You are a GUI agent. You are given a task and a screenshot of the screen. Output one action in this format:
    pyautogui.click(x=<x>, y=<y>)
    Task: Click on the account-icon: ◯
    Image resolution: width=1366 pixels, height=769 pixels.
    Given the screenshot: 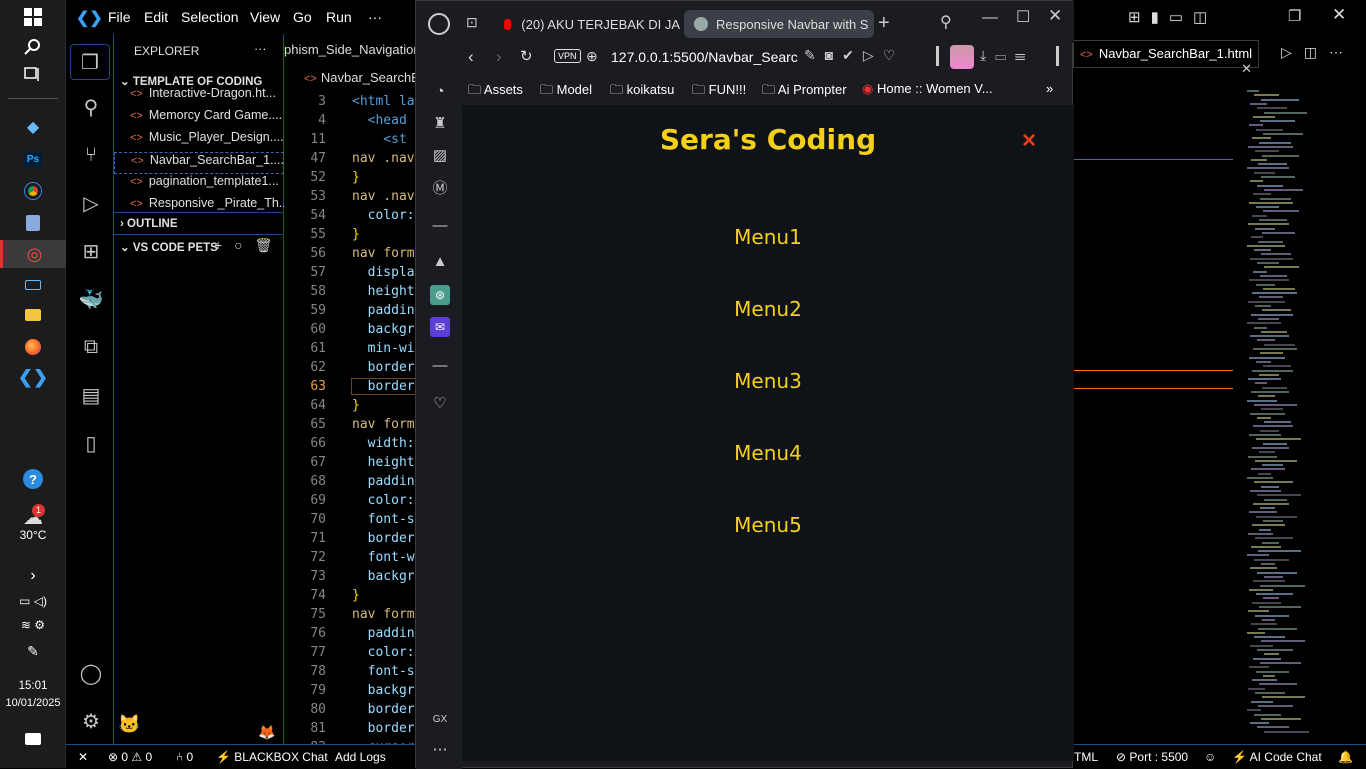 What is the action you would take?
    pyautogui.click(x=91, y=673)
    